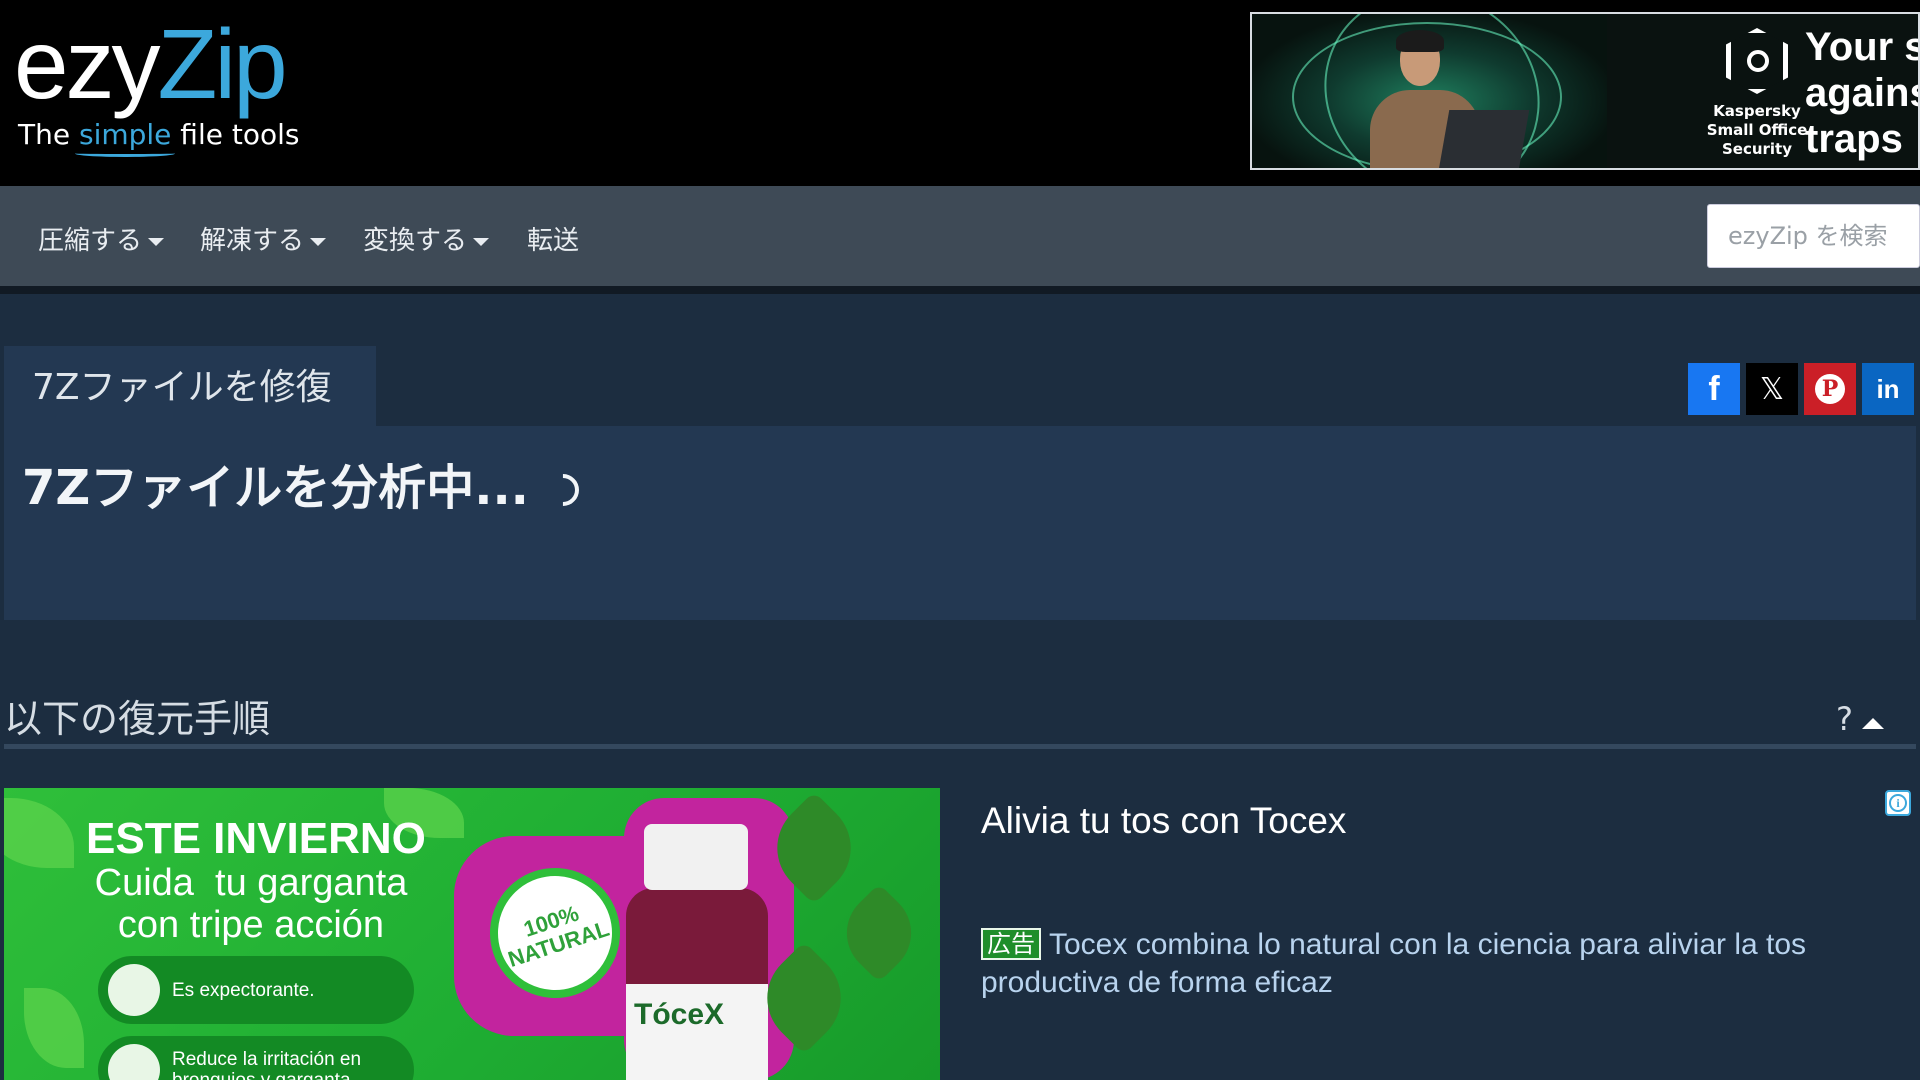 The height and width of the screenshot is (1080, 1920). I want to click on nav-extract-label: 解凍する, so click(252, 241).